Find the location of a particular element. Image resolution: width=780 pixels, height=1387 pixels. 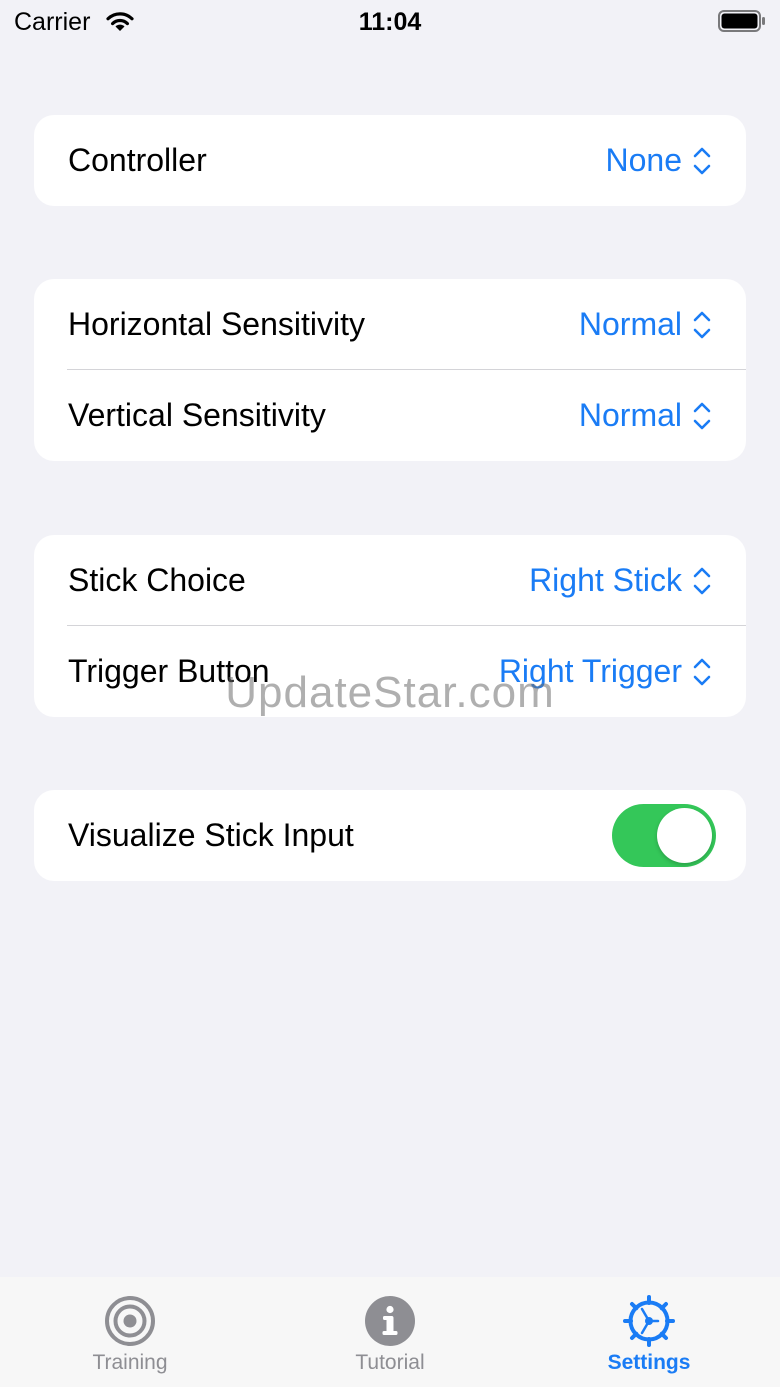

tab-training-label: Training is located at coordinates (130, 1362).